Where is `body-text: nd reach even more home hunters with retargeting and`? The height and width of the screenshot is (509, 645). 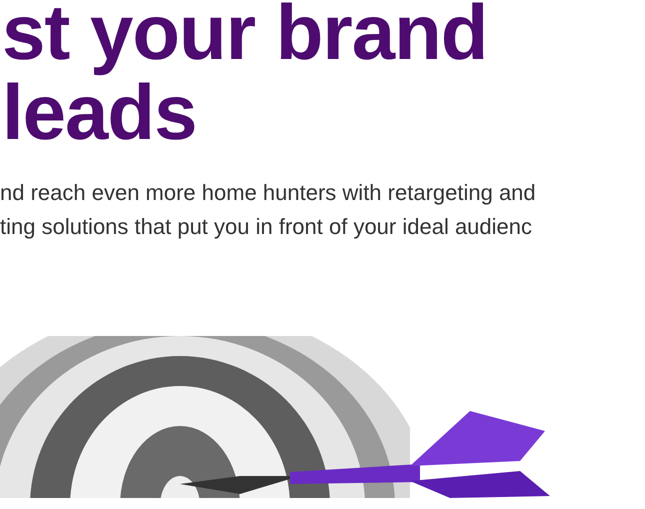
body-text: nd reach even more home hunters with retargeting and is located at coordinates (268, 193).